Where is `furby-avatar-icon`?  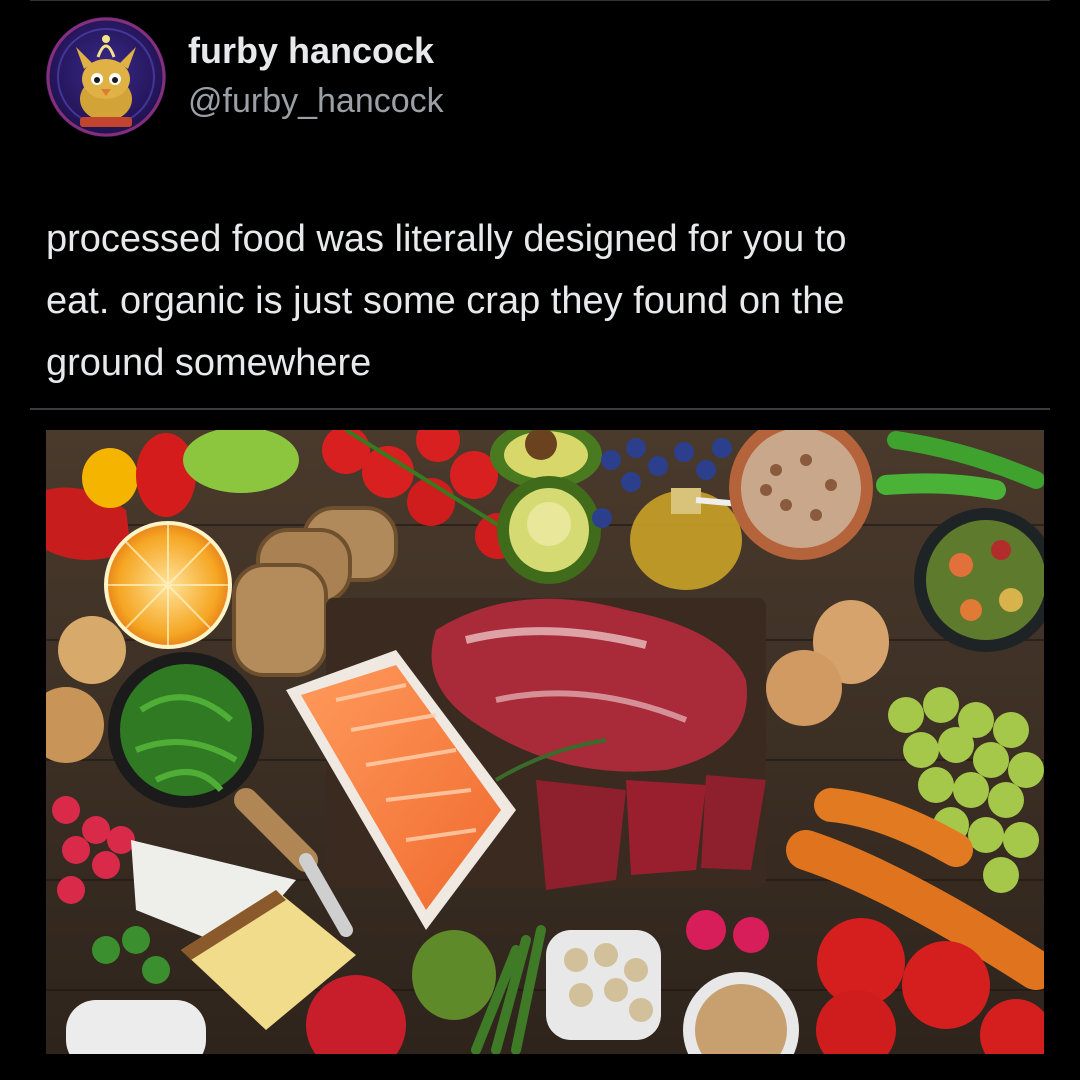 furby-avatar-icon is located at coordinates (106, 77).